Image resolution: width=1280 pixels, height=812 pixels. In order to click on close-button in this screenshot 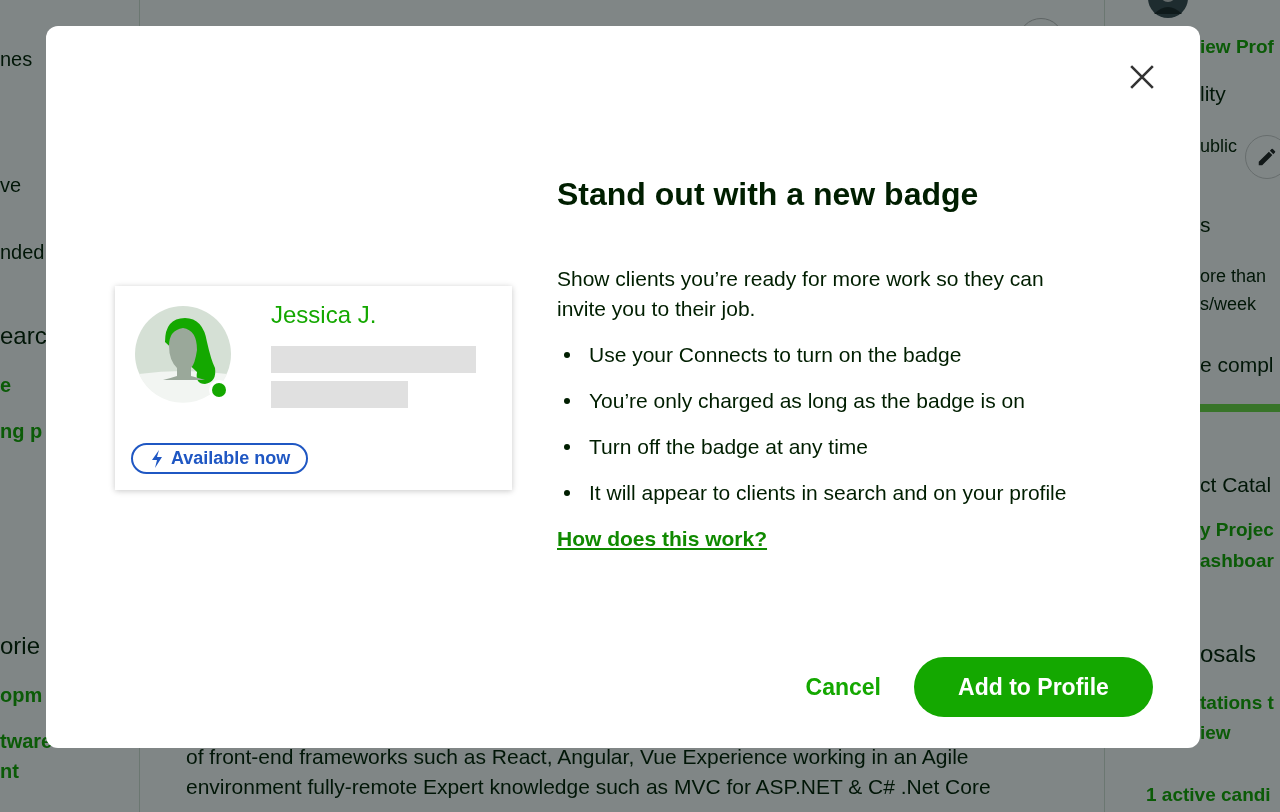, I will do `click(1142, 77)`.